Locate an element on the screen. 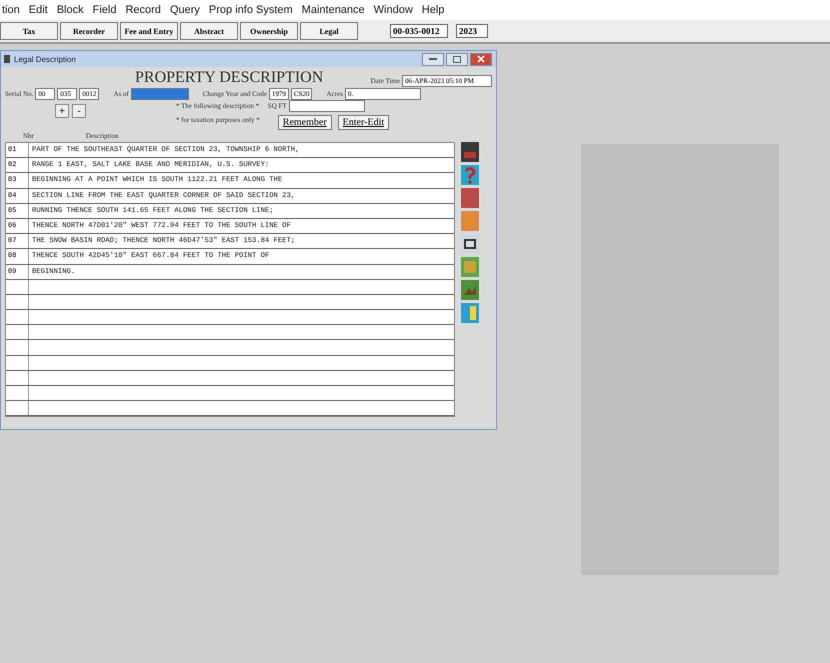 The image size is (830, 663). menu-item: Block is located at coordinates (70, 12).